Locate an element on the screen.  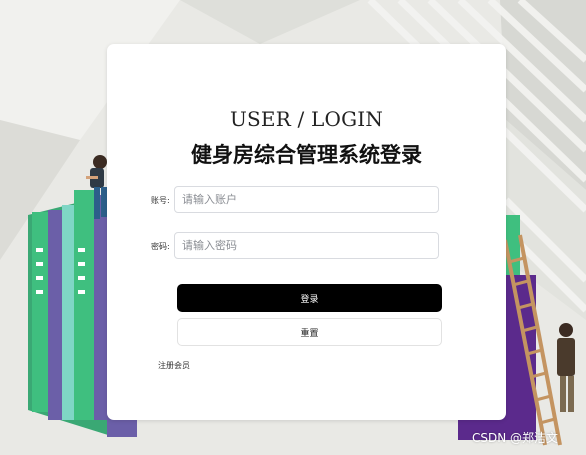
login-heading-en: USER / LOGIN is located at coordinates (306, 119).